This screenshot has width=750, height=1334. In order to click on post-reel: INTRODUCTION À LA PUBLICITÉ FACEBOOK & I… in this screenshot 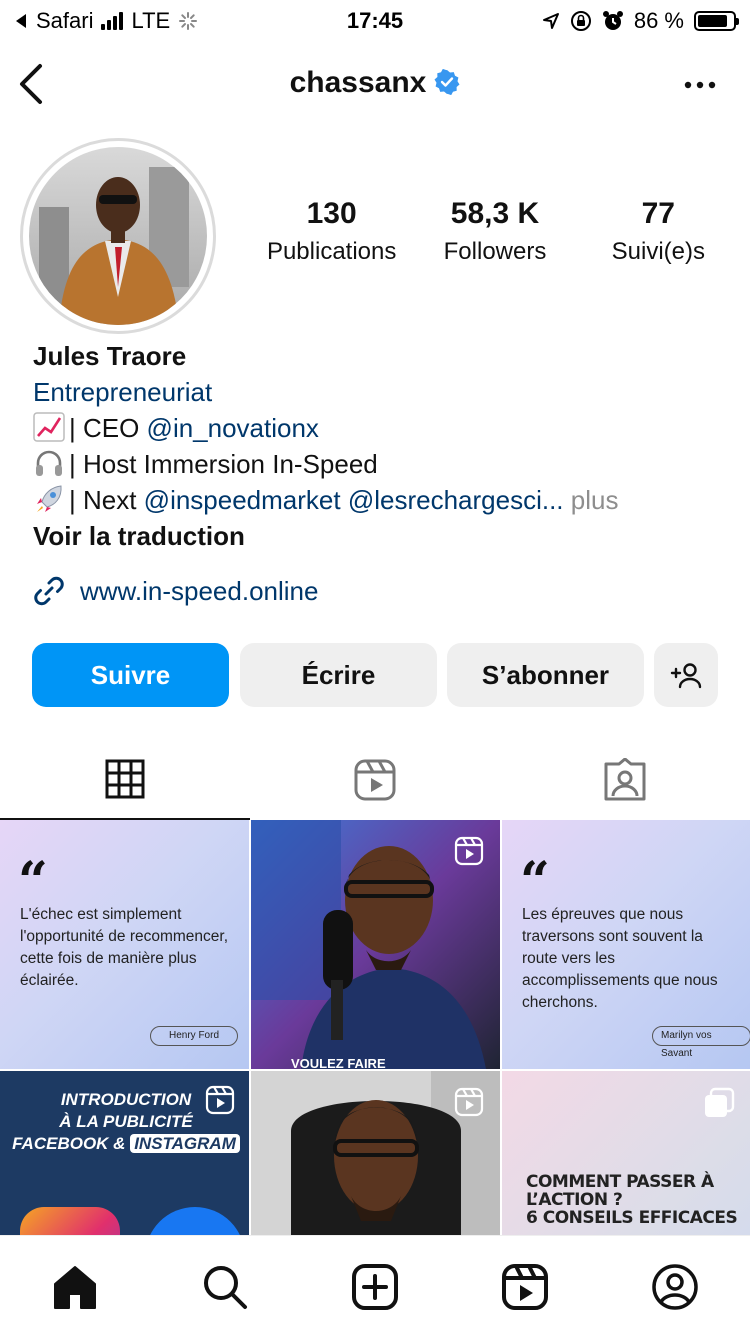, I will do `click(124, 1153)`.